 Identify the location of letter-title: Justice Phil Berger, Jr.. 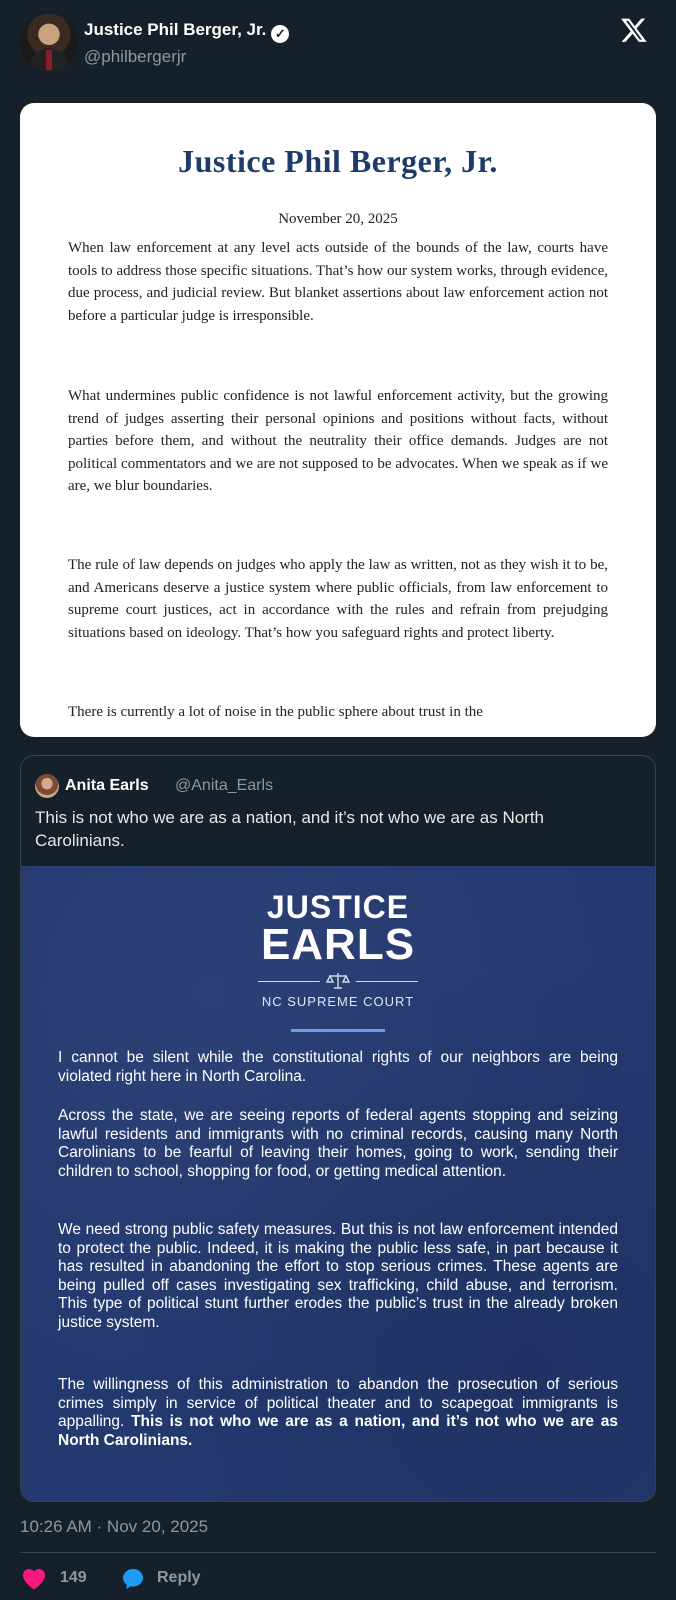
(338, 161).